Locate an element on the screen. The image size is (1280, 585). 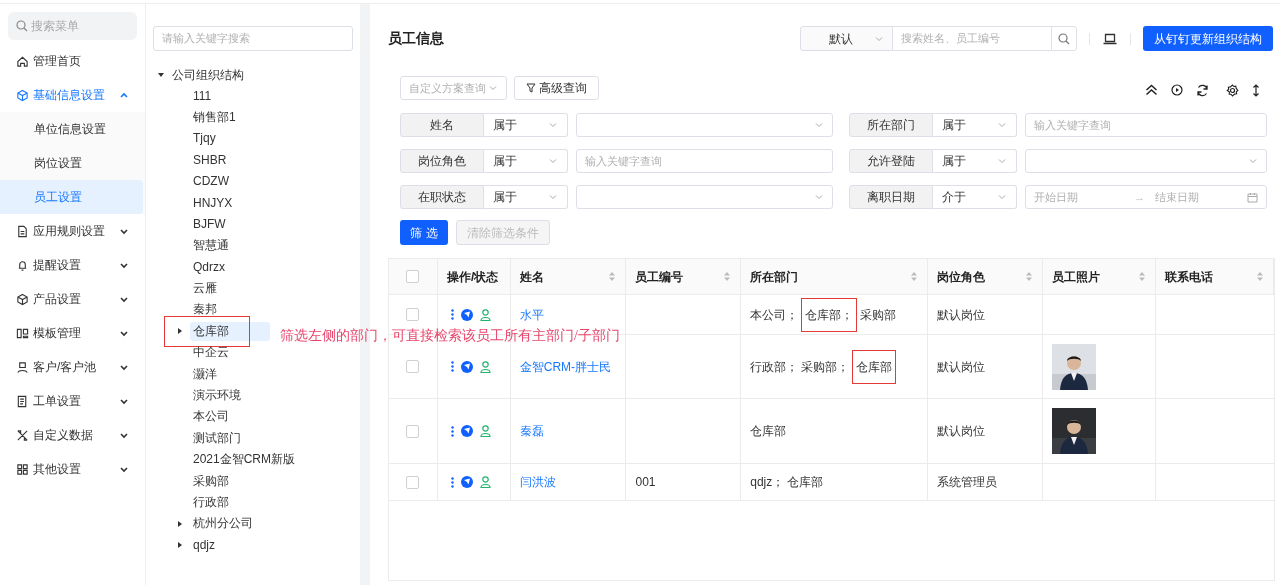
play-icon is located at coordinates (1177, 90).